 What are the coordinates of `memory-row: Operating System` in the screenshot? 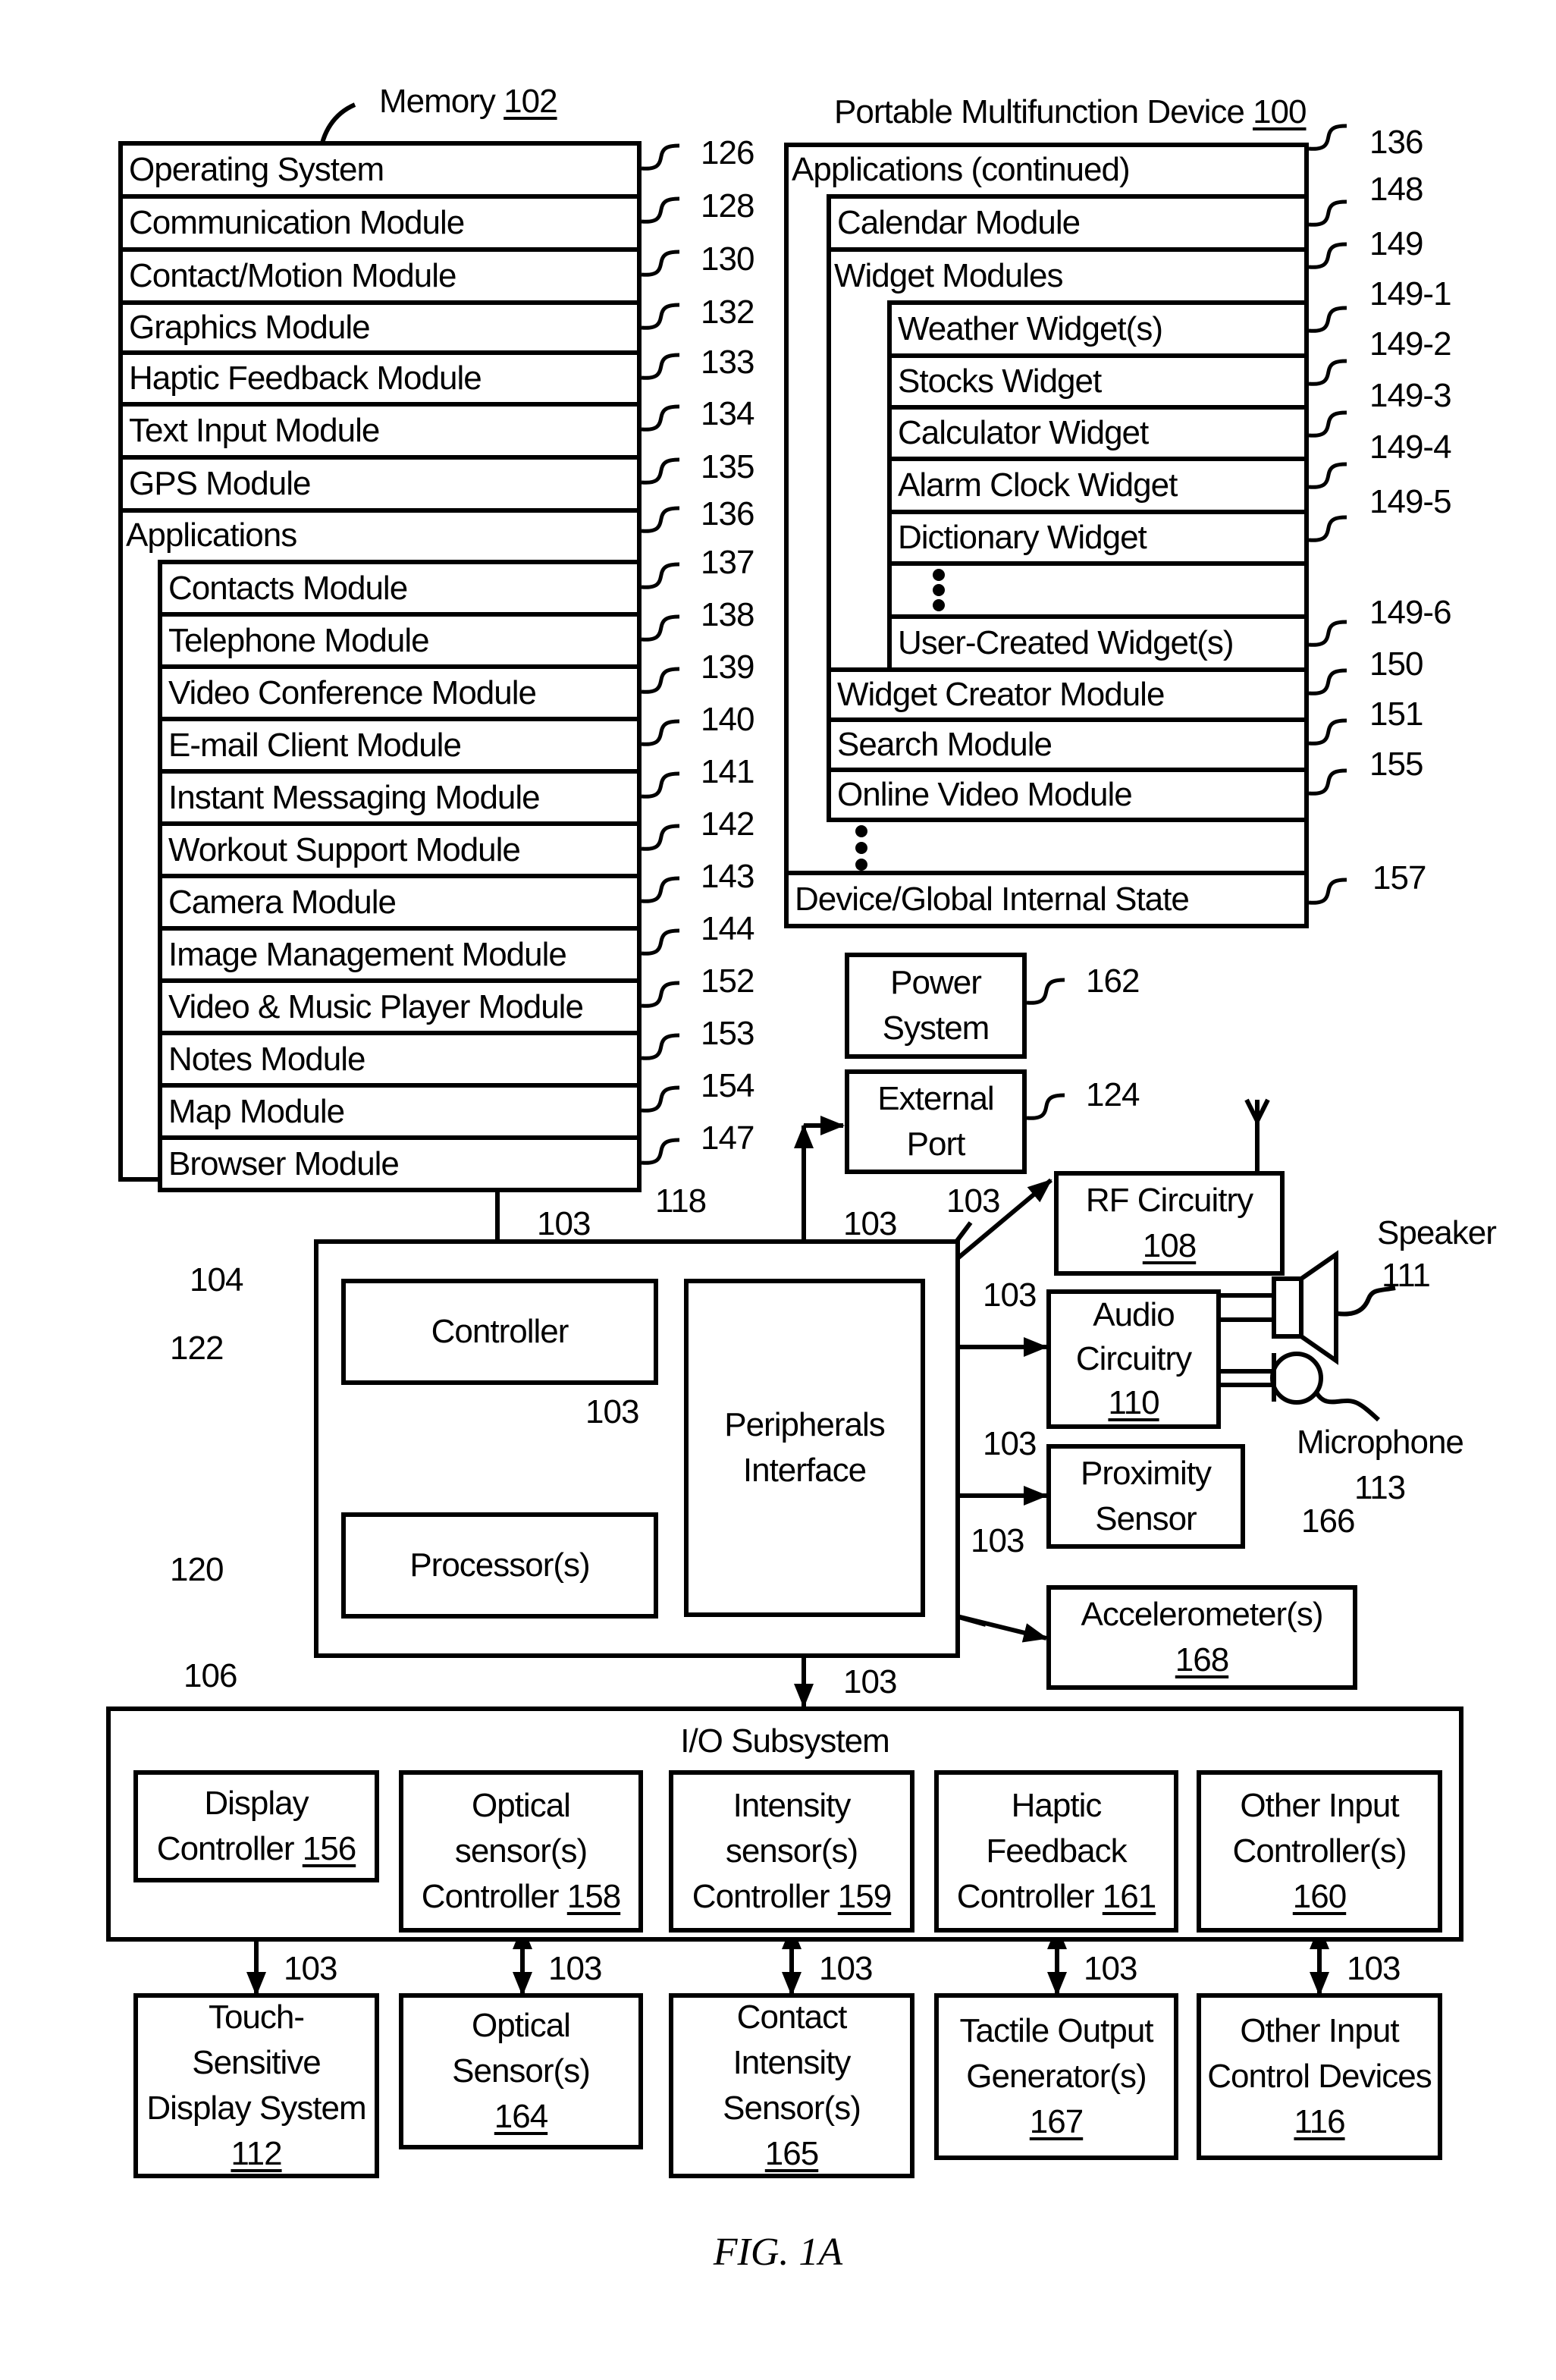 It's located at (380, 170).